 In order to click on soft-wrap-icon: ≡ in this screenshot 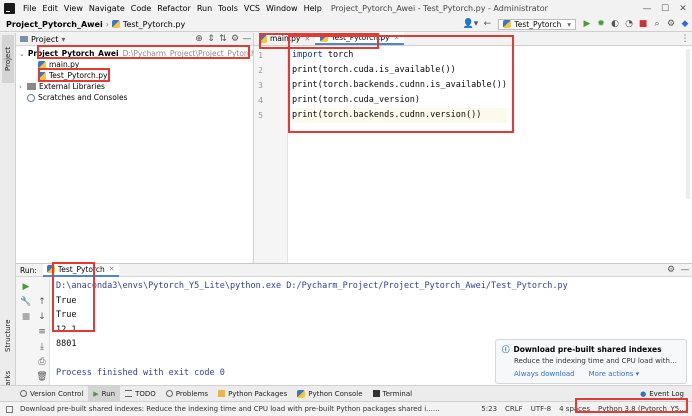, I will do `click(42, 332)`.